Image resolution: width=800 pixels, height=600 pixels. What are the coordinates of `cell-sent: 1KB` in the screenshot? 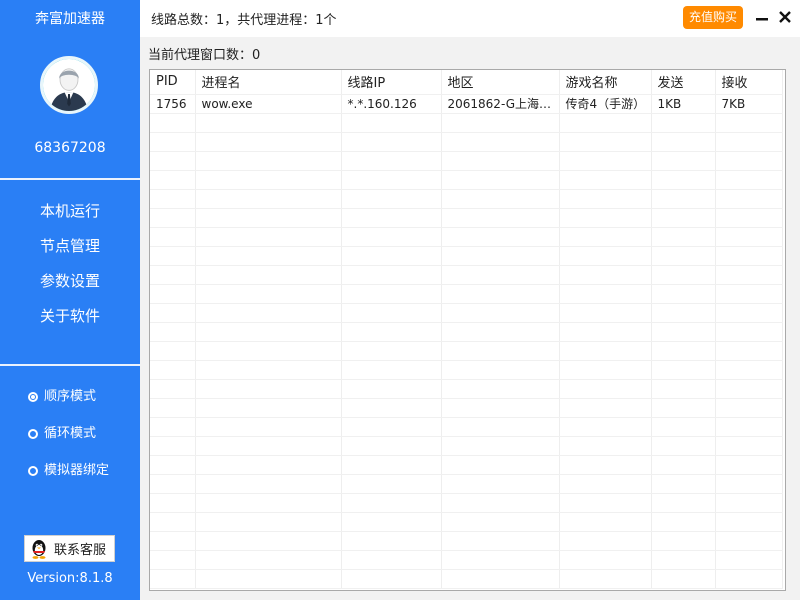 It's located at (683, 104).